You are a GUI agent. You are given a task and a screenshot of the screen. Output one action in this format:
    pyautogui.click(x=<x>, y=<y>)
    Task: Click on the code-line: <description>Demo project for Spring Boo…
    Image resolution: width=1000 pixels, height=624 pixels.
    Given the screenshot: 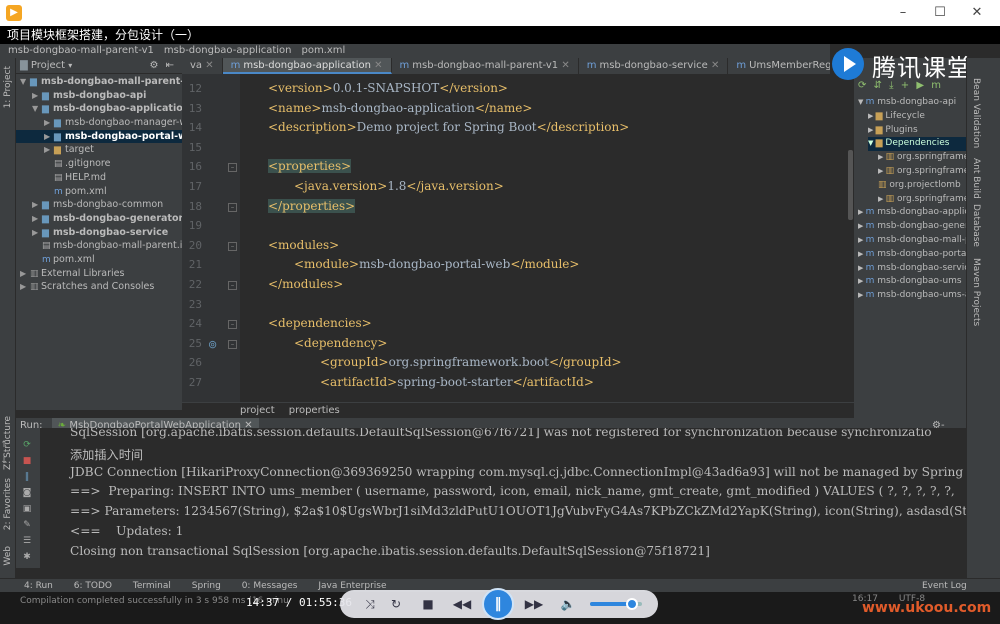 What is the action you would take?
    pyautogui.click(x=448, y=127)
    